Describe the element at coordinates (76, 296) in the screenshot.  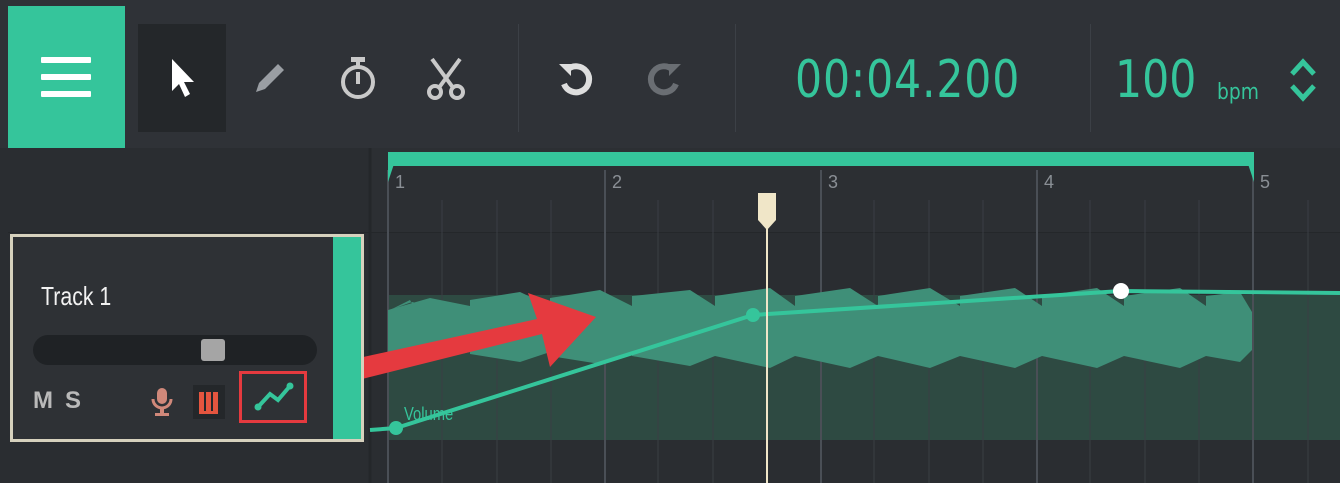
I see `track-name: Track 1` at that location.